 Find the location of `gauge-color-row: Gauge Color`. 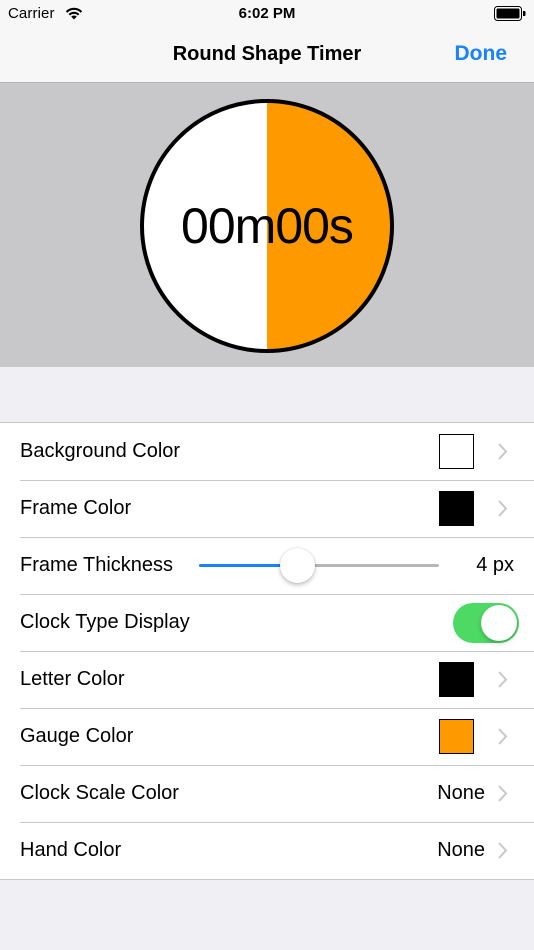

gauge-color-row: Gauge Color is located at coordinates (267, 736).